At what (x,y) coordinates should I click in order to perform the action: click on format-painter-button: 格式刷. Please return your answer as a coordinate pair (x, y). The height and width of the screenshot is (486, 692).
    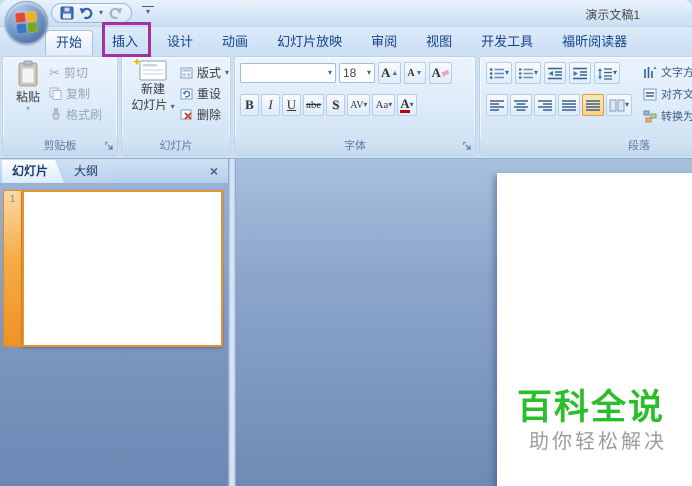
    Looking at the image, I should click on (75, 114).